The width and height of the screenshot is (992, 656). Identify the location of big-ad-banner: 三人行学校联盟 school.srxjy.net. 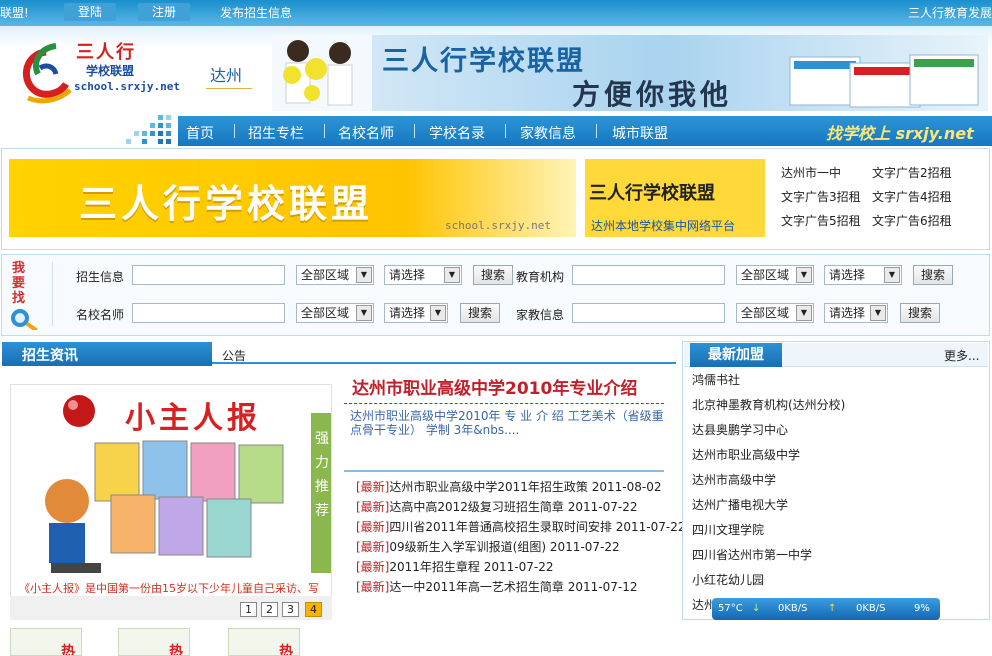
(292, 198).